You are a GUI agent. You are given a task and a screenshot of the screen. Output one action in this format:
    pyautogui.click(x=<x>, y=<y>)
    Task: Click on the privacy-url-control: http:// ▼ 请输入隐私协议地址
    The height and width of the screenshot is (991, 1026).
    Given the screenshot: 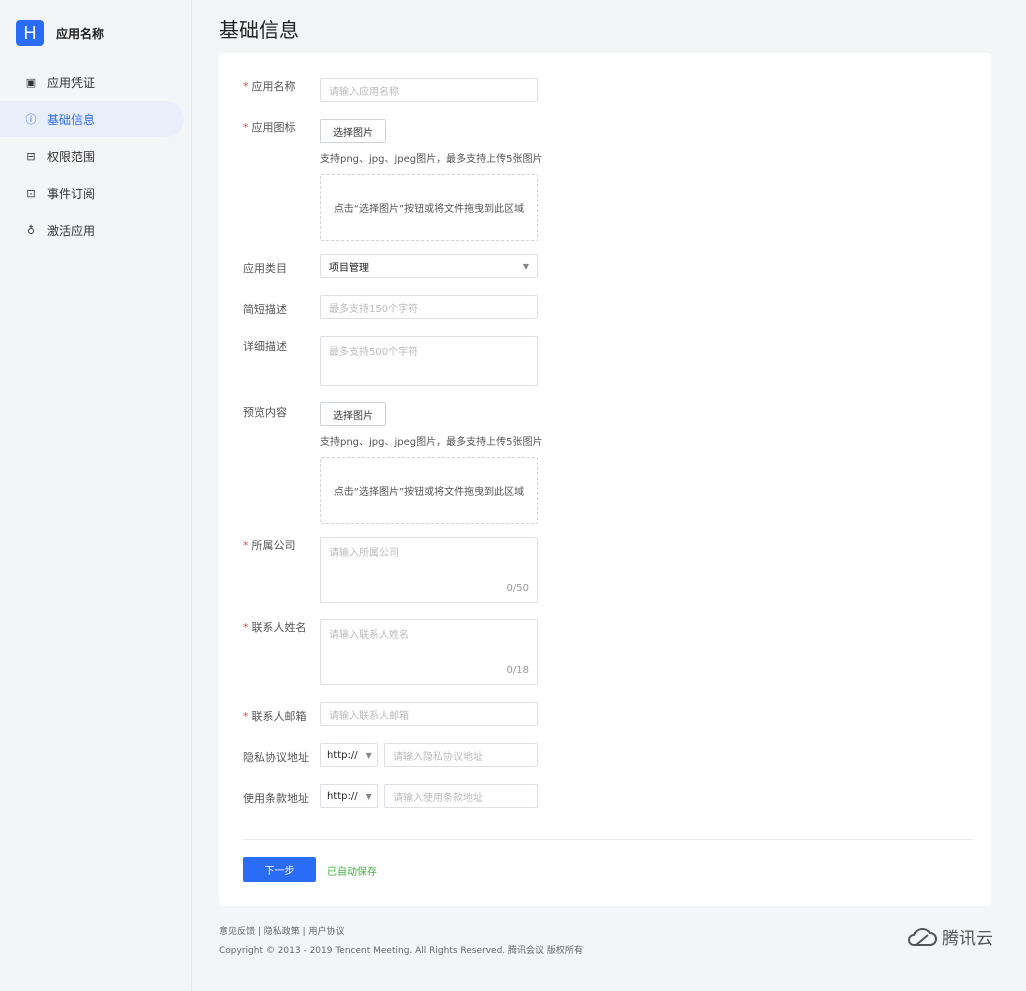 What is the action you would take?
    pyautogui.click(x=429, y=755)
    